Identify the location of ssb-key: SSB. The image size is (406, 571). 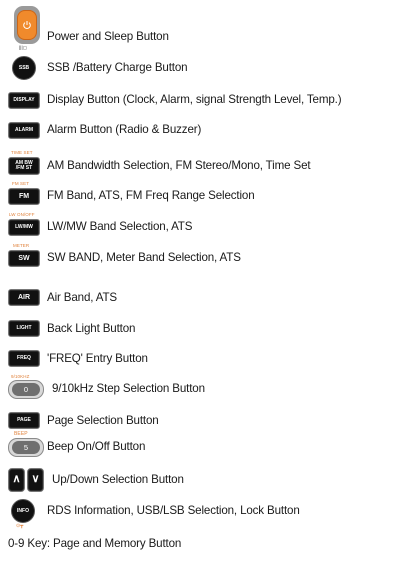
(24, 68).